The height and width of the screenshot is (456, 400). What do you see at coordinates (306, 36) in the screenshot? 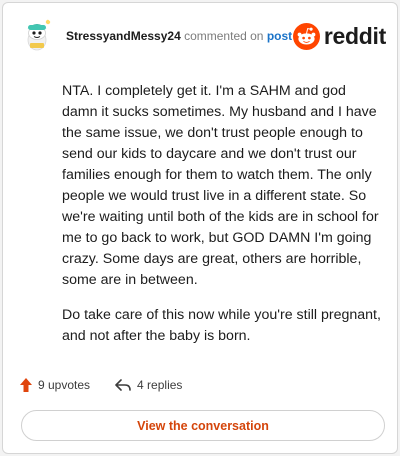
I see `reddit-logo-icon` at bounding box center [306, 36].